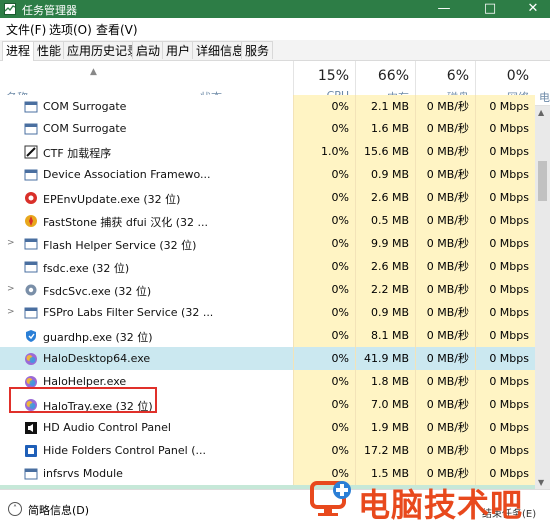 This screenshot has width=550, height=529. I want to click on scrollbar-thumb, so click(542, 181).